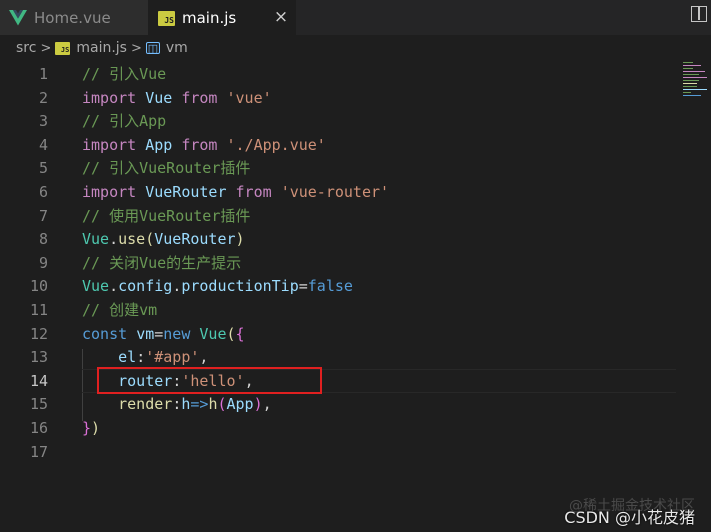 The image size is (711, 532). Describe the element at coordinates (345, 216) in the screenshot. I see `code-line: 7 // 使用VueRouter插件` at that location.